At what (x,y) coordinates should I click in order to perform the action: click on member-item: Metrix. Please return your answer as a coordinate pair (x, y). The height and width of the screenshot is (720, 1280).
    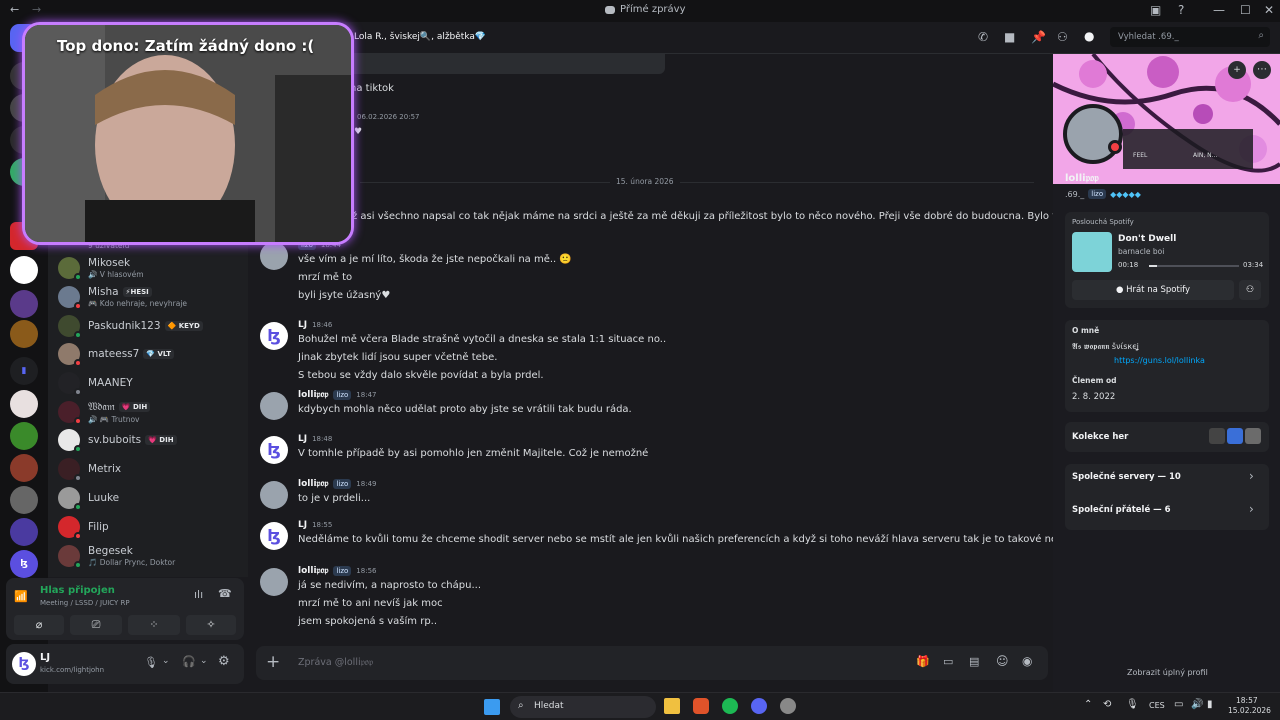
    Looking at the image, I should click on (150, 469).